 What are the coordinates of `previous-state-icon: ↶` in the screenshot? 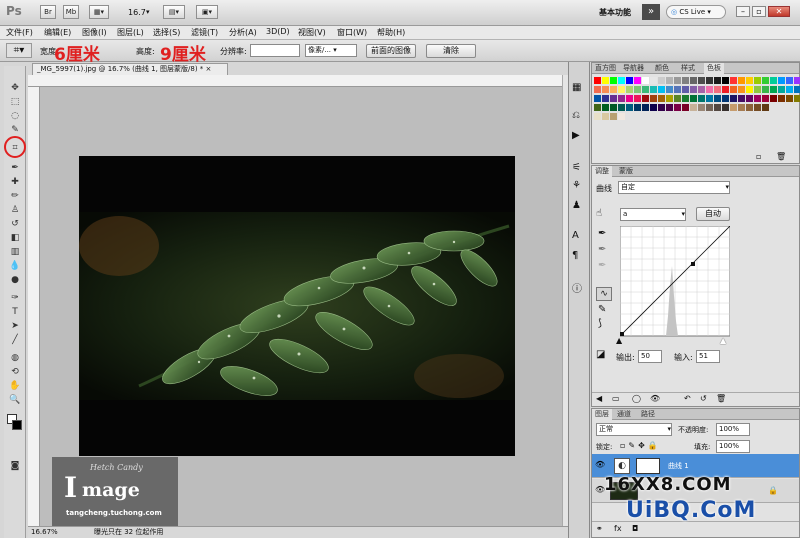 It's located at (687, 399).